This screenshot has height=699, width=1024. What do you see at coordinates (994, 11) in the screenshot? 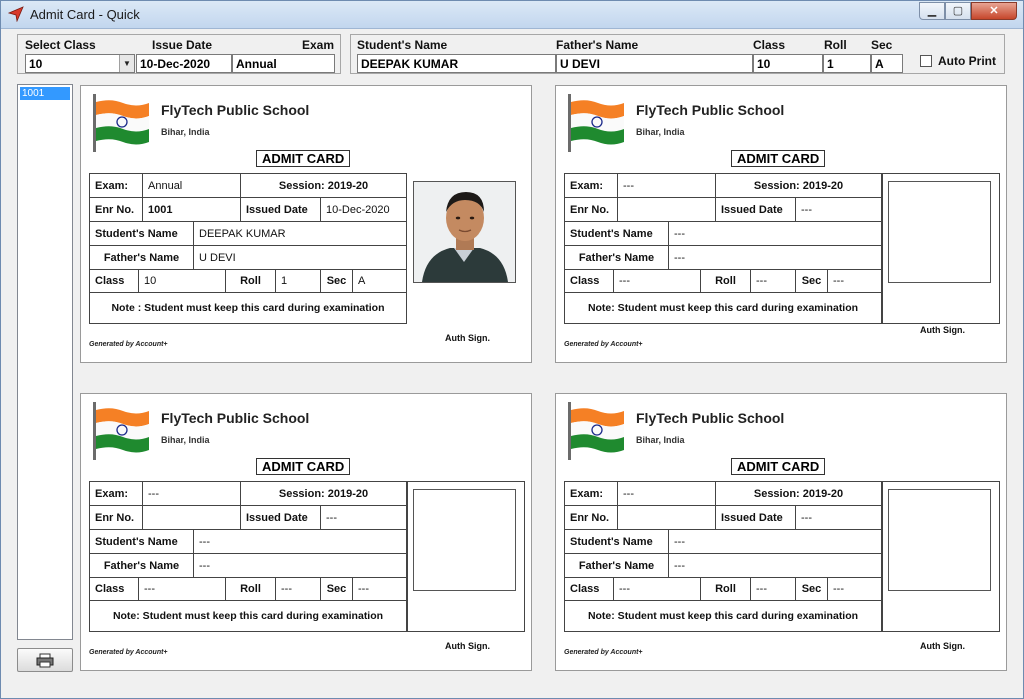
I see `close-button: ✕` at bounding box center [994, 11].